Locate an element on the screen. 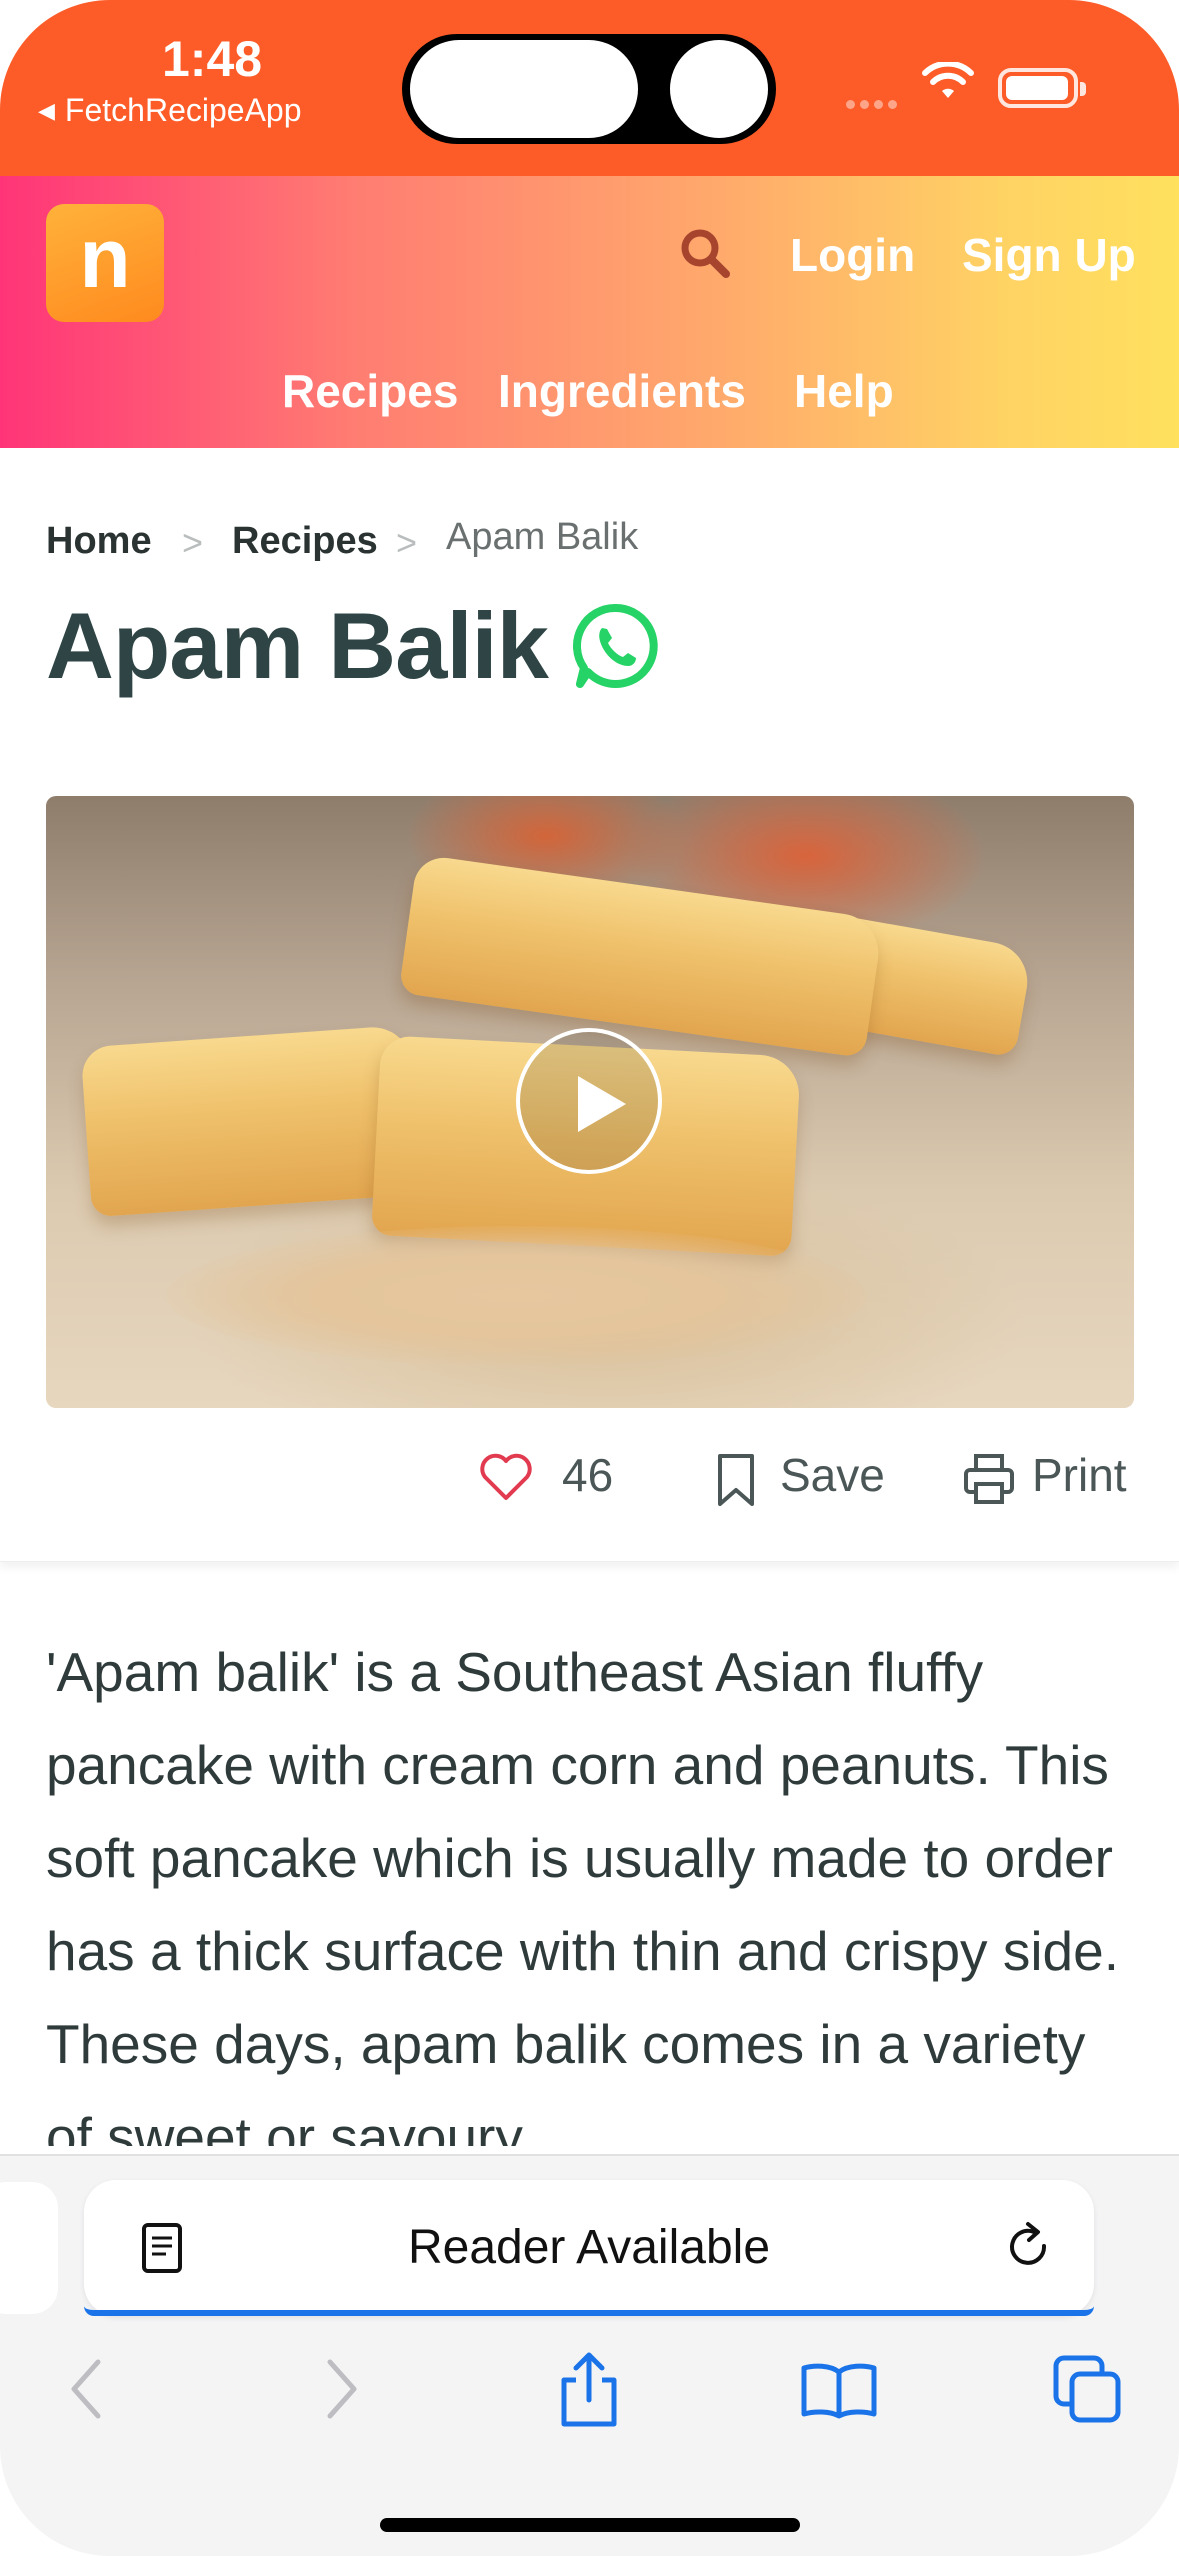 This screenshot has height=2556, width=1179. status-bar: 1:48 ◀ FetchRecipeApp is located at coordinates (589, 88).